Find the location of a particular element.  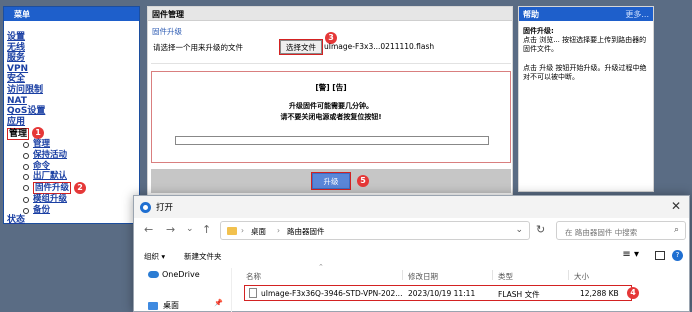

submenu-item-management: 管理 is located at coordinates (41, 144).